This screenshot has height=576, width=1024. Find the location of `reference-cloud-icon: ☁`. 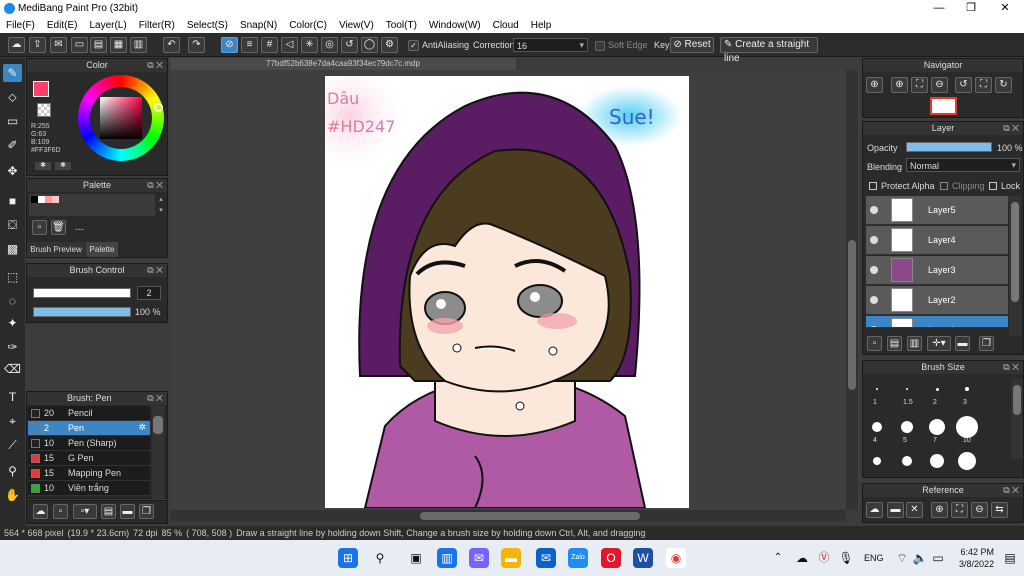

reference-cloud-icon: ☁ is located at coordinates (874, 510).